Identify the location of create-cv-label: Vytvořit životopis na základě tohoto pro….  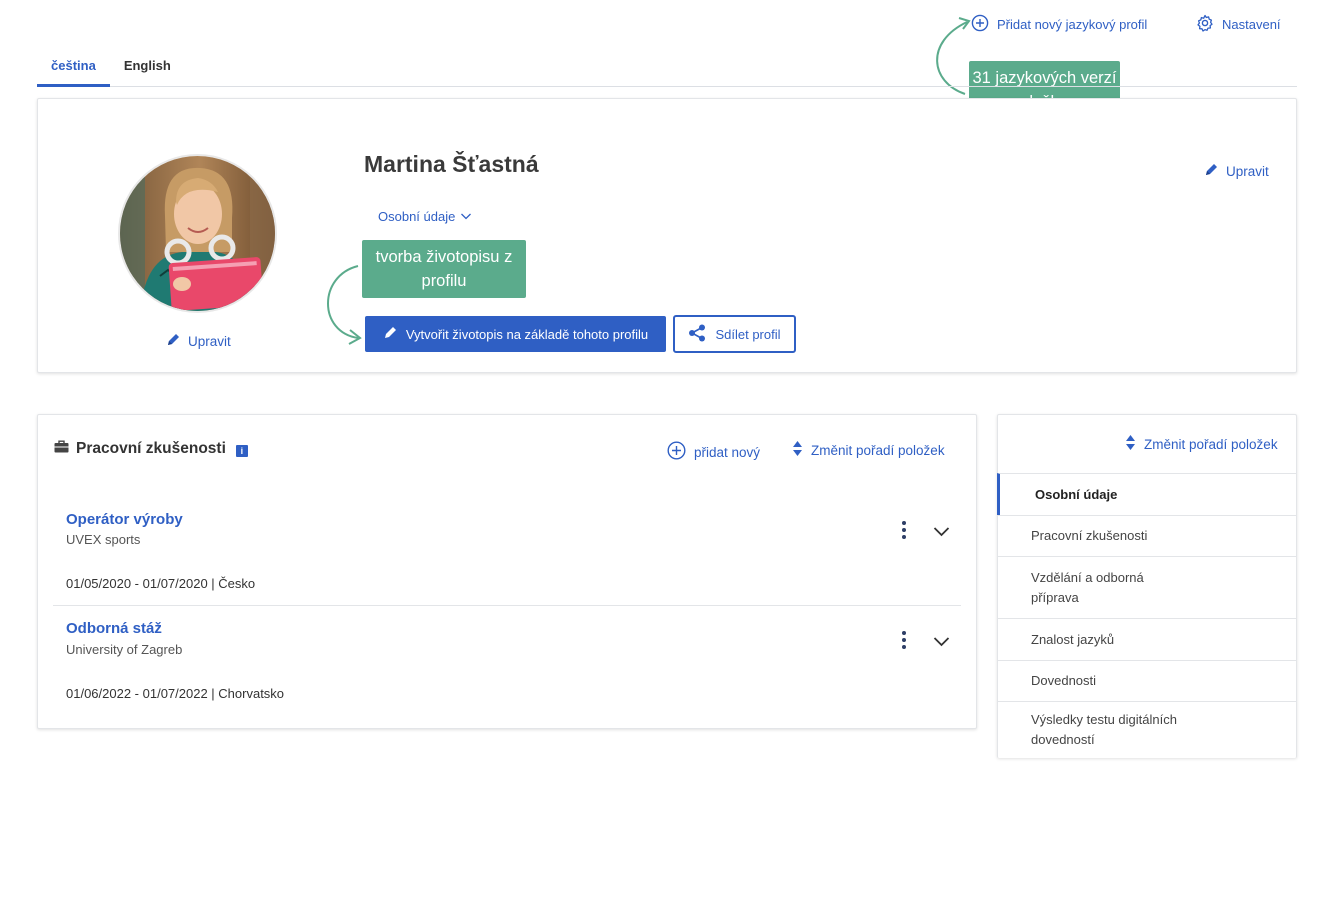
(527, 334).